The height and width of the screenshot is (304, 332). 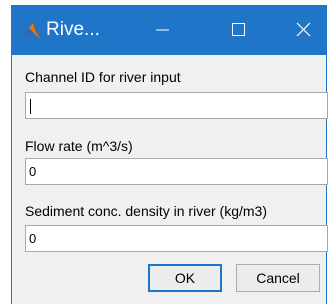 I want to click on minimize-button, so click(x=163, y=30).